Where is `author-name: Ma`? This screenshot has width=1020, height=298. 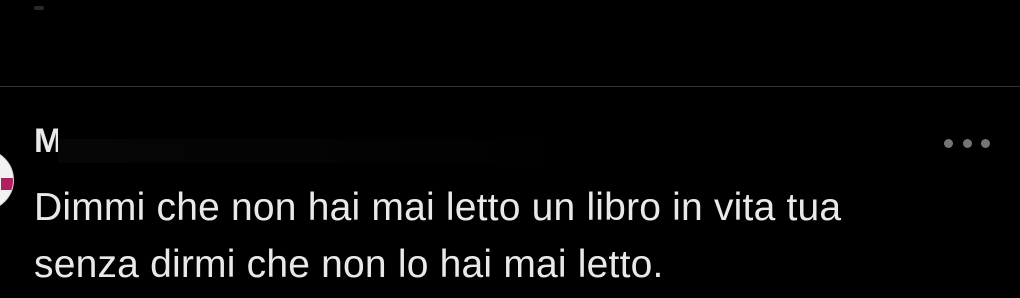
author-name: Ma is located at coordinates (46, 141).